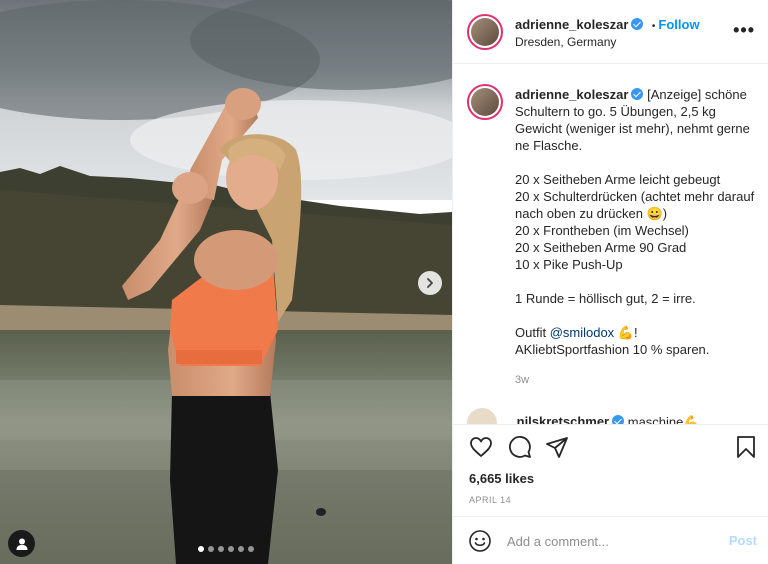 This screenshot has height=564, width=768. I want to click on post-actions: 6,665 likes APRIL 14, so click(610, 464).